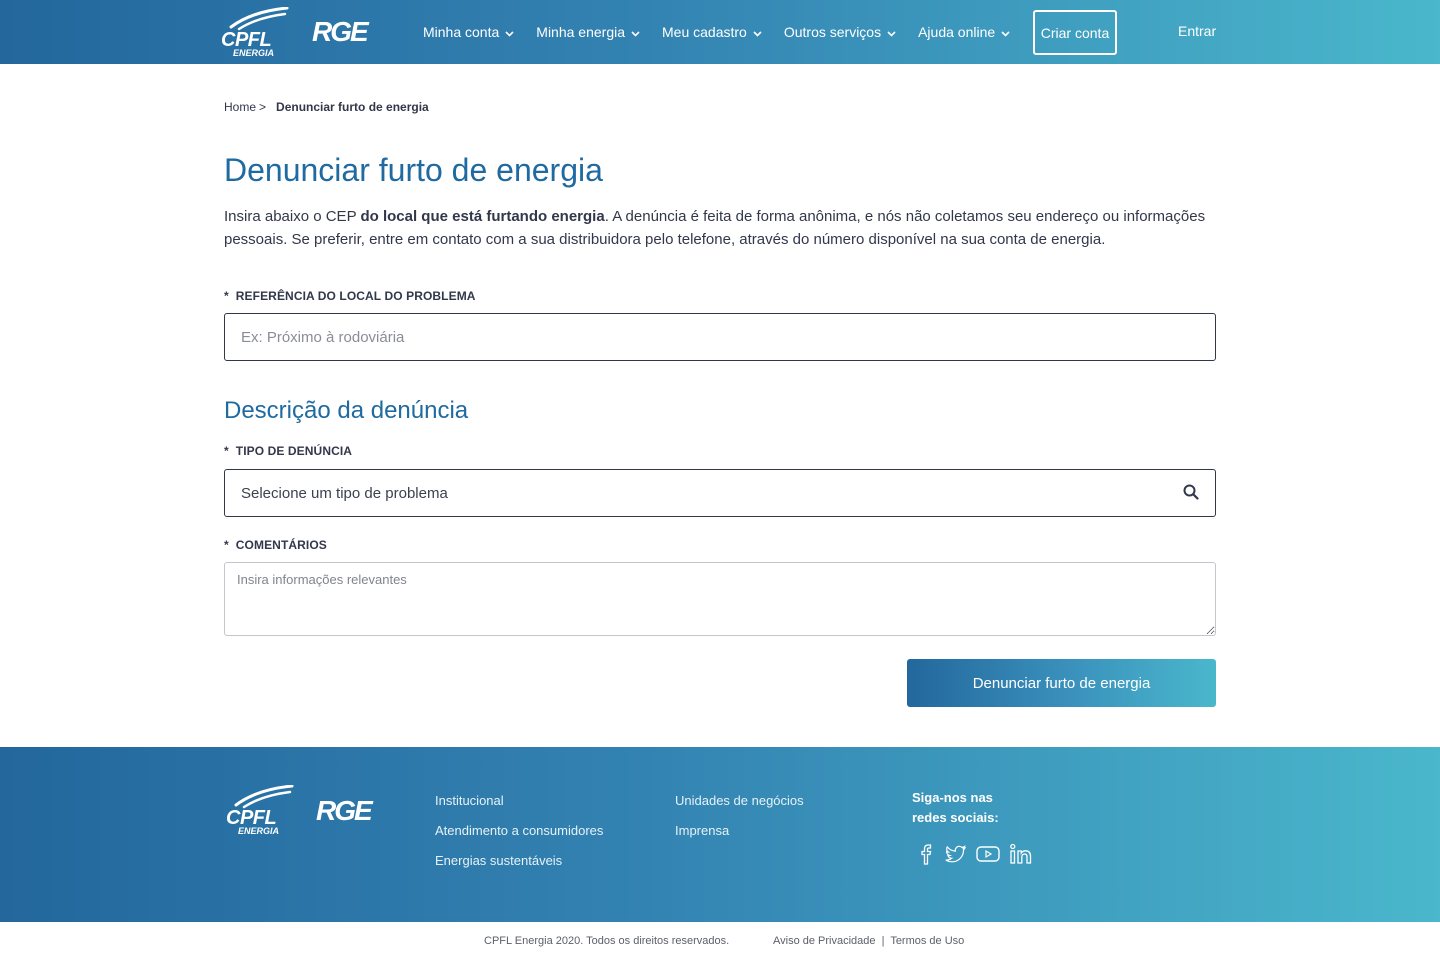  I want to click on privacy-link: Aviso de Privacidade, so click(824, 941).